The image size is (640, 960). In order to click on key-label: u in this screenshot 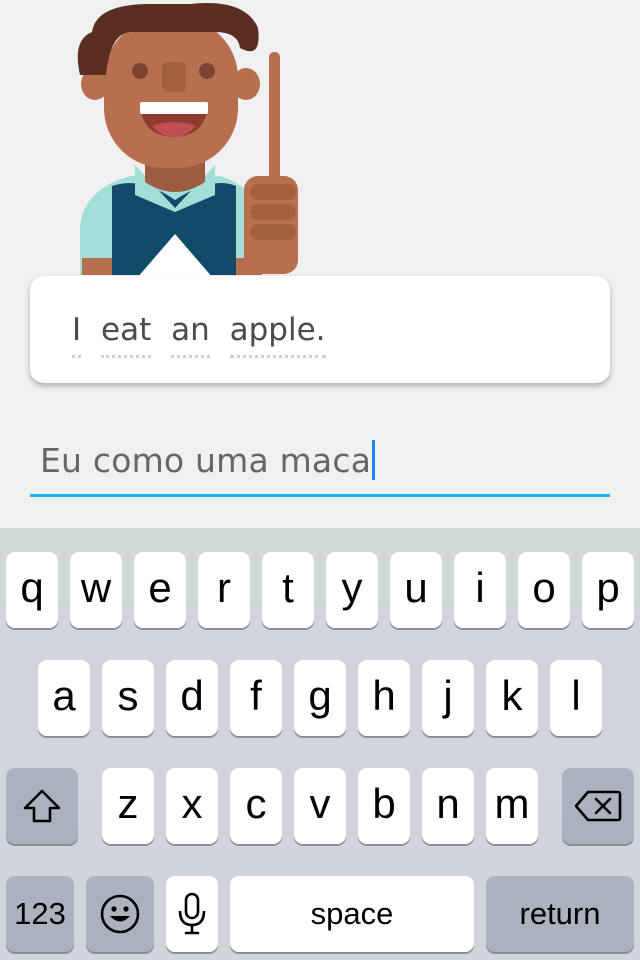, I will do `click(416, 587)`.